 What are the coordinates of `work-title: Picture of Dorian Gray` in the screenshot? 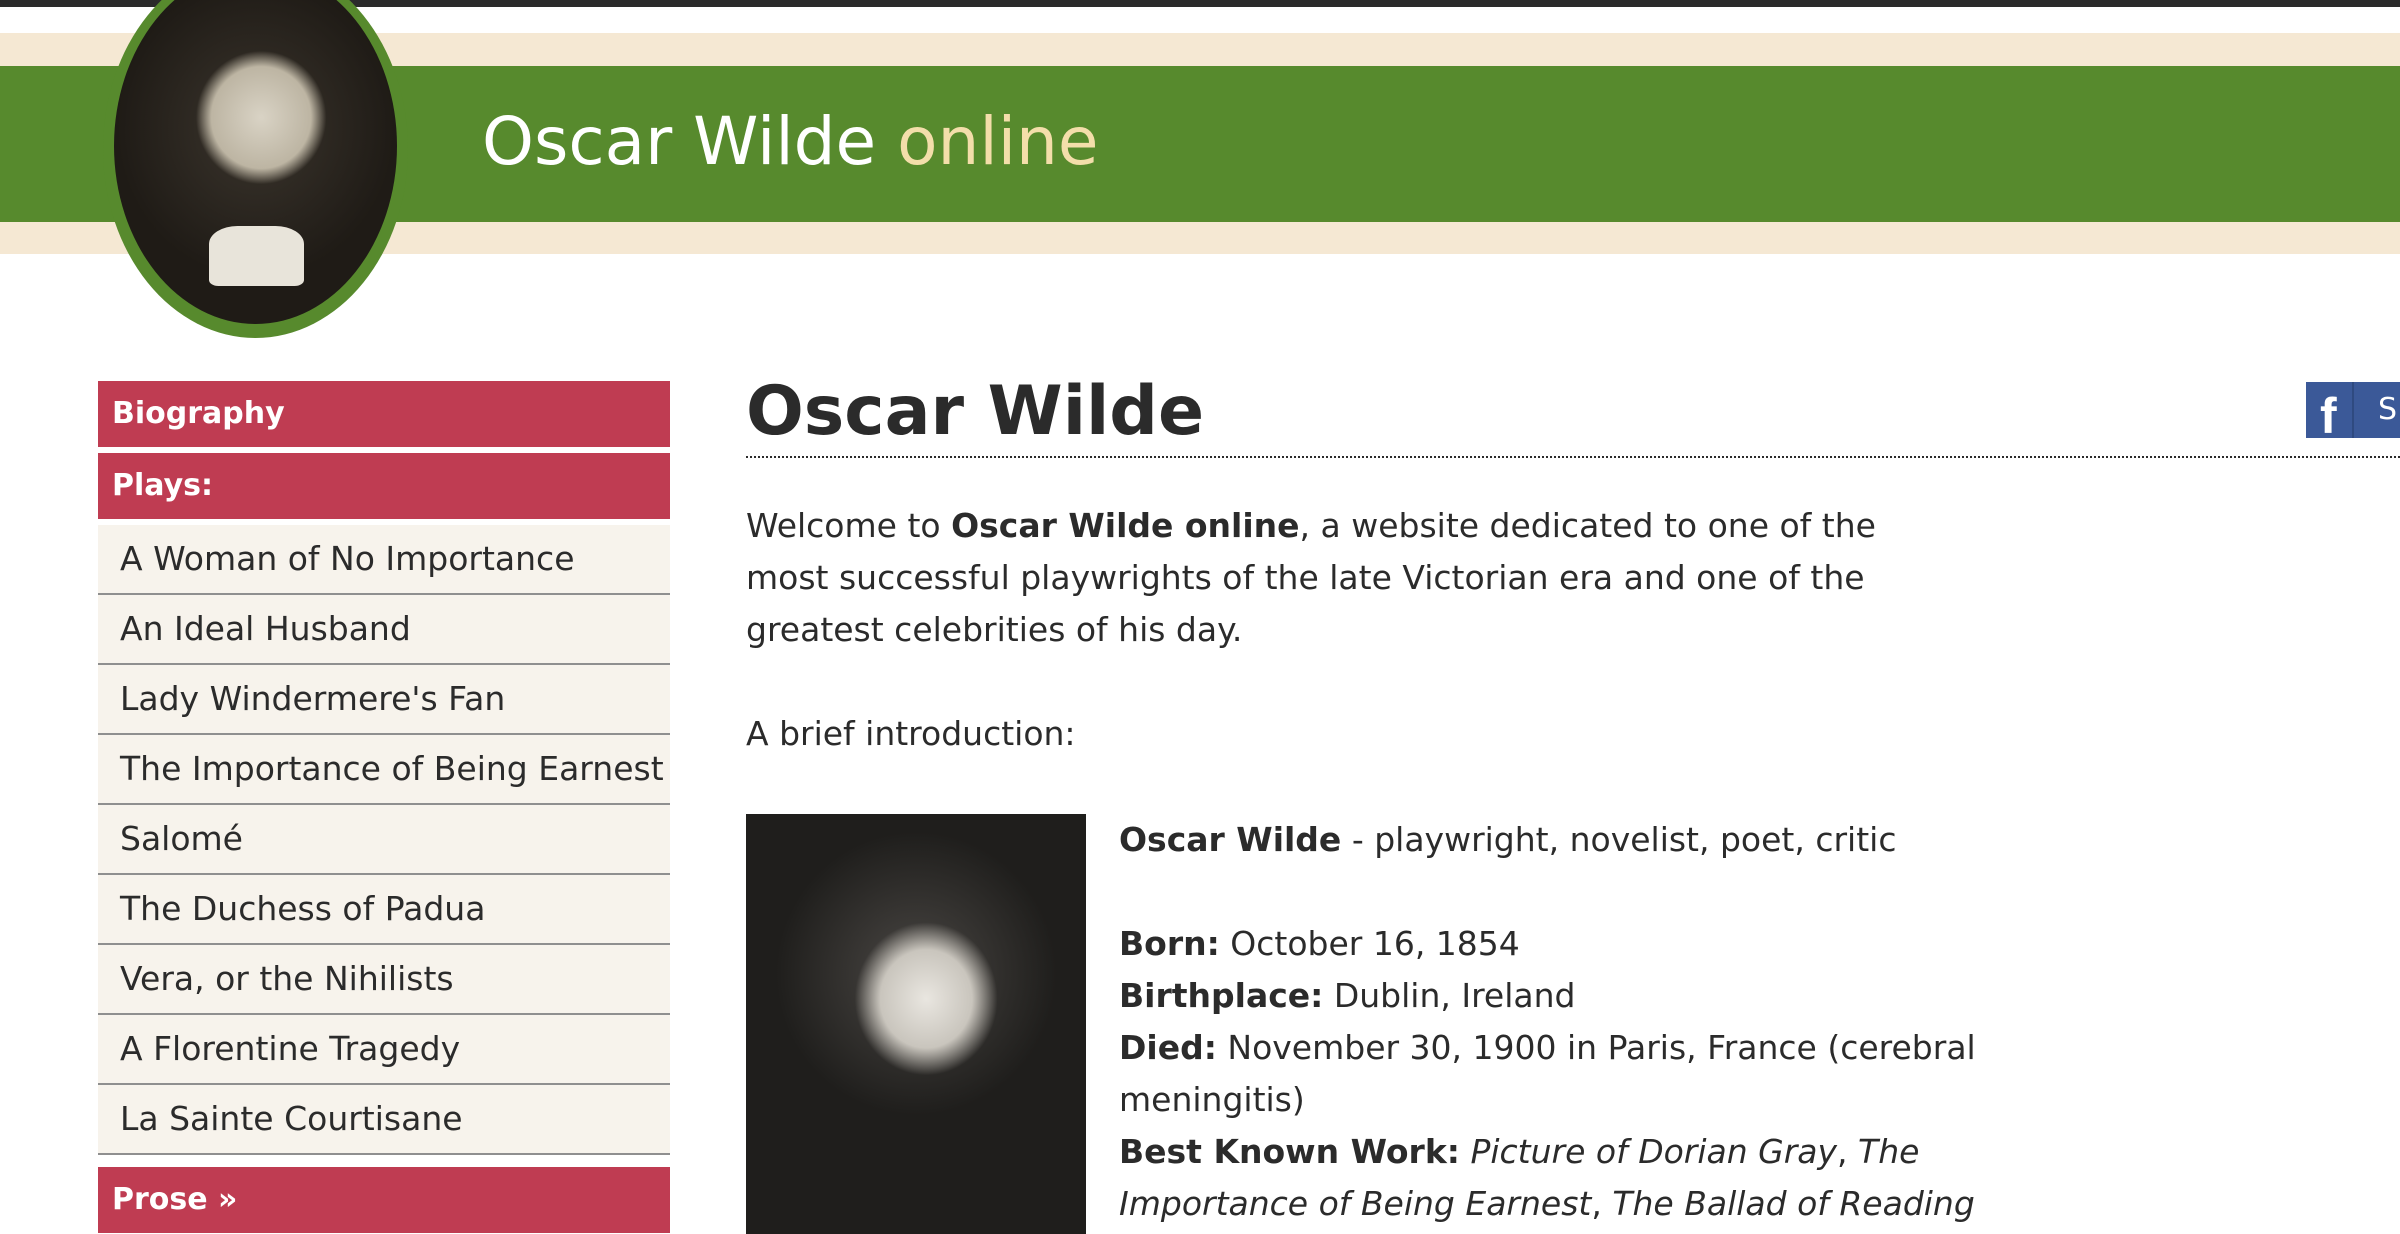 It's located at (1654, 1151).